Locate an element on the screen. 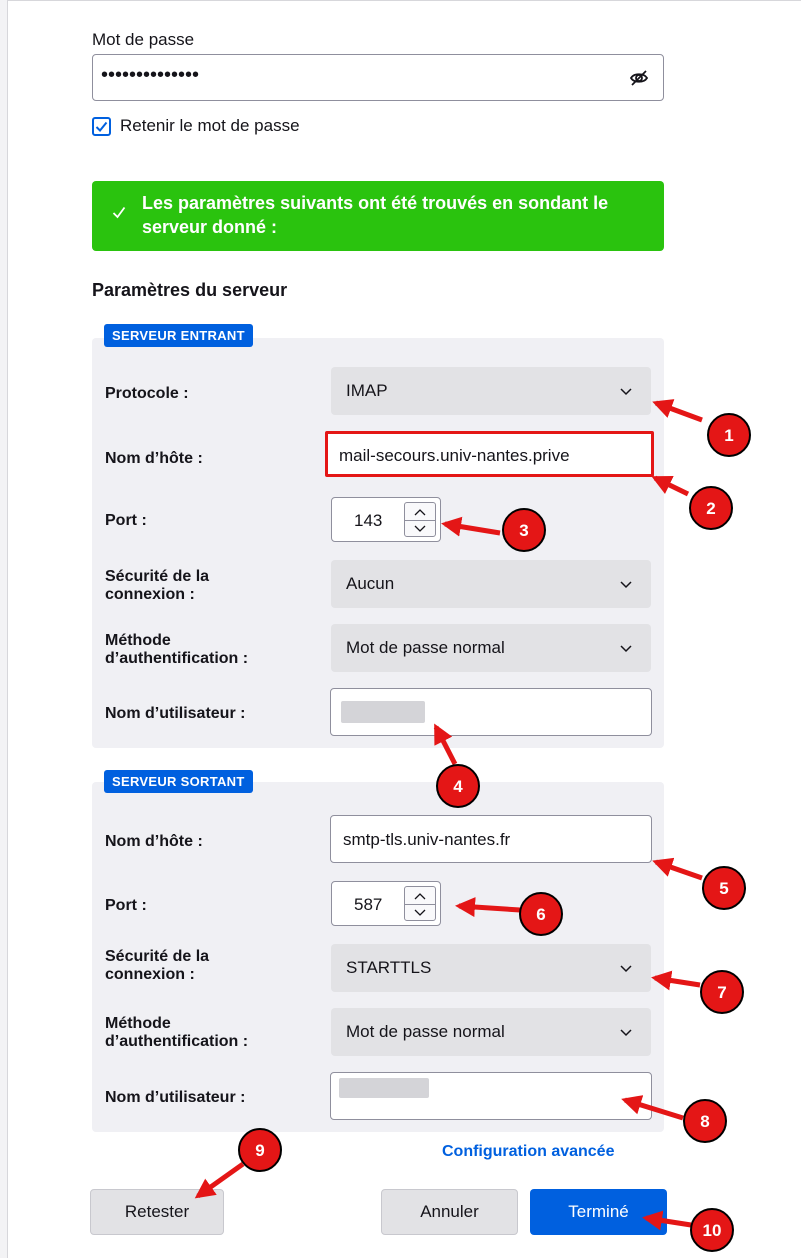 The width and height of the screenshot is (801, 1258). outgoing-port-value: 587 is located at coordinates (368, 904).